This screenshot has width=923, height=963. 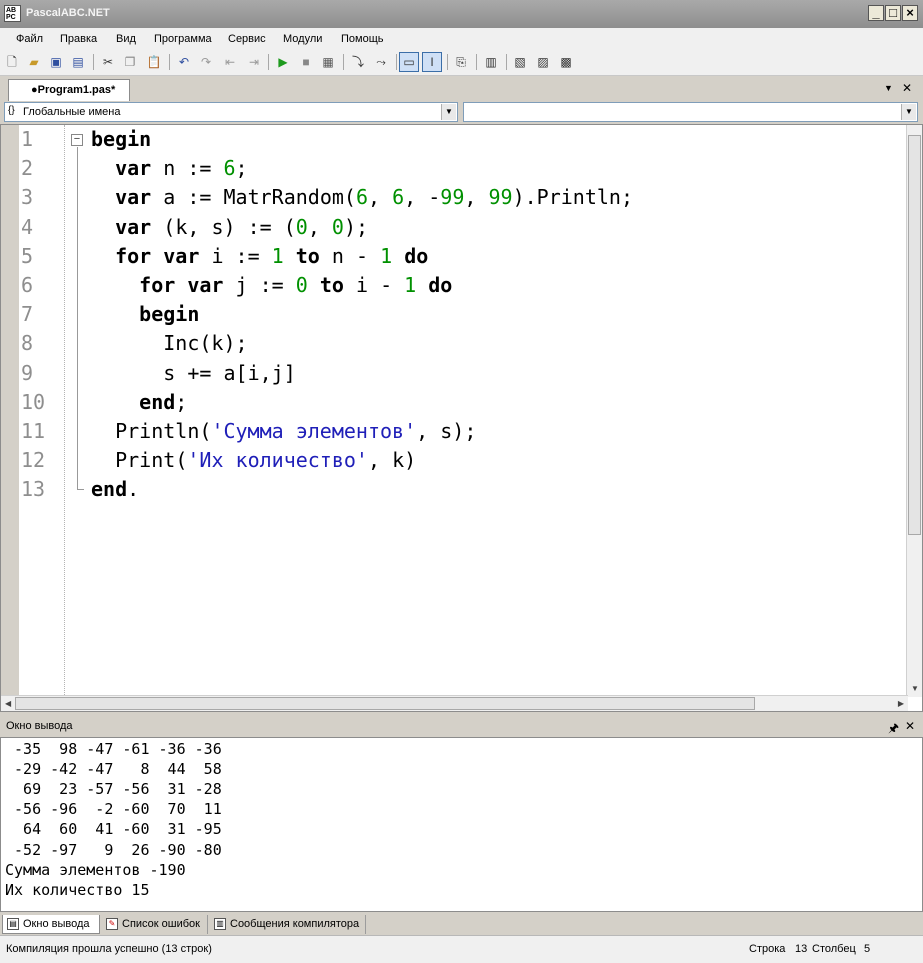 What do you see at coordinates (910, 726) in the screenshot?
I see `close-panel-icon: ✕` at bounding box center [910, 726].